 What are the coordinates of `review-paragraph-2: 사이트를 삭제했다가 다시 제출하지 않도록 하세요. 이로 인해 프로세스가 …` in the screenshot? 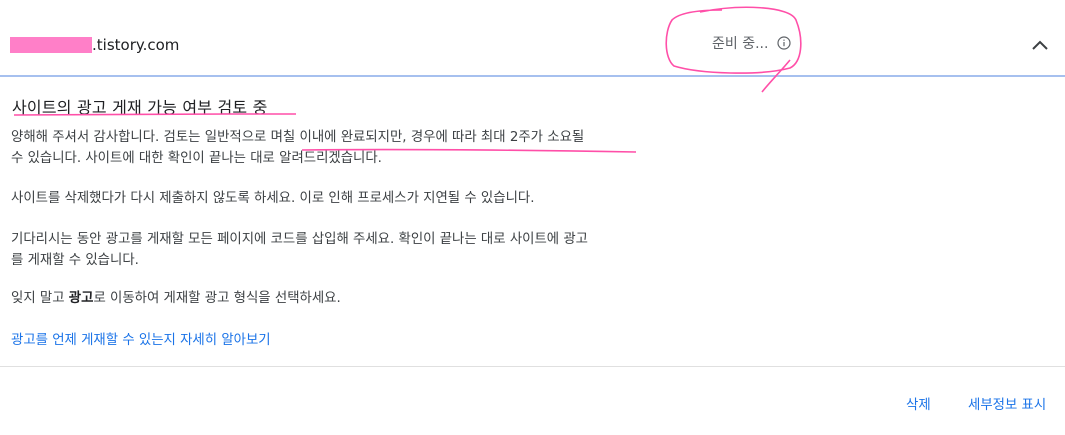 It's located at (273, 198).